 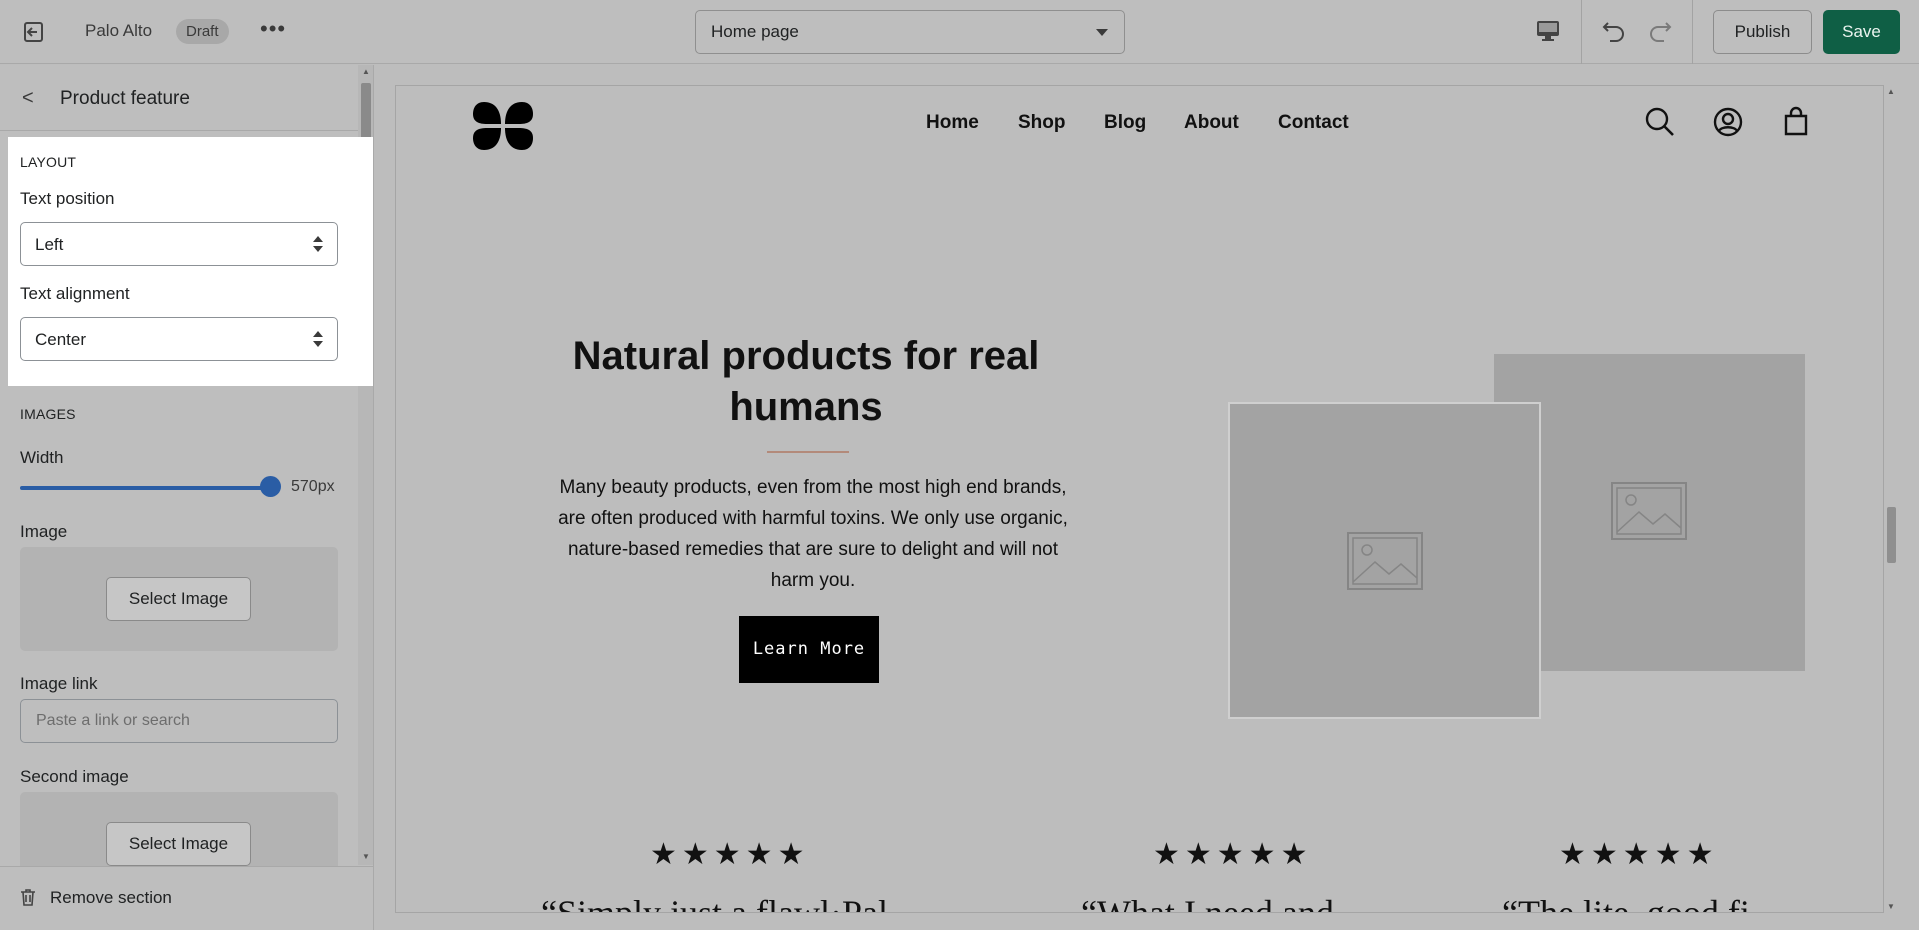 What do you see at coordinates (202, 31) in the screenshot?
I see `status-badge: Draft` at bounding box center [202, 31].